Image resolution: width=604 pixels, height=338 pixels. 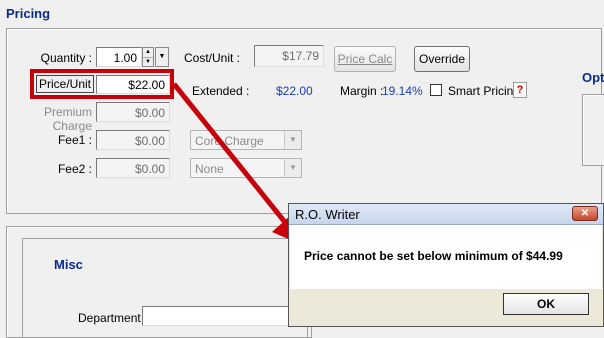 I want to click on ok-button: OK, so click(x=546, y=304).